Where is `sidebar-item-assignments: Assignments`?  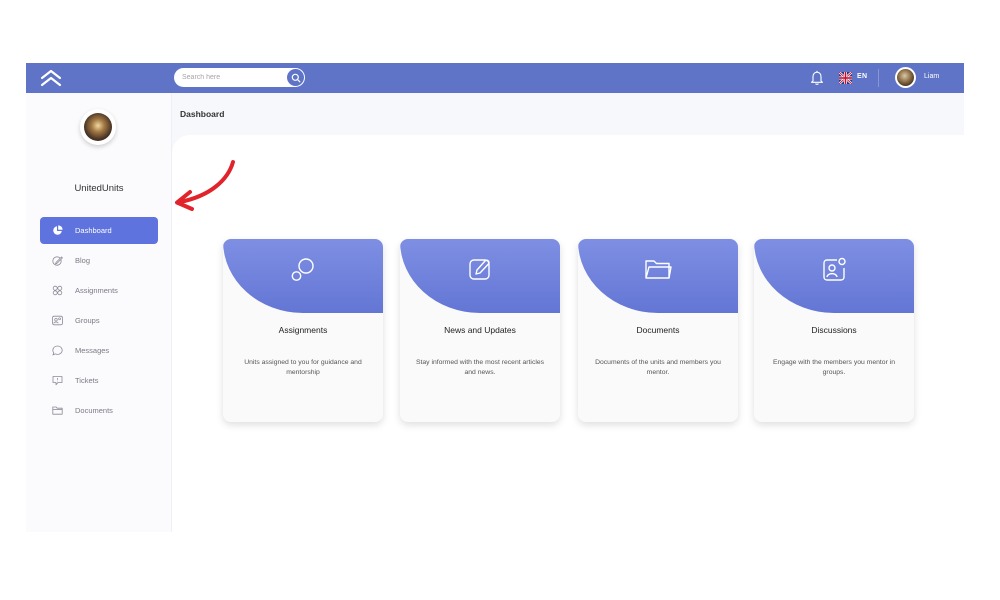 sidebar-item-assignments: Assignments is located at coordinates (99, 290).